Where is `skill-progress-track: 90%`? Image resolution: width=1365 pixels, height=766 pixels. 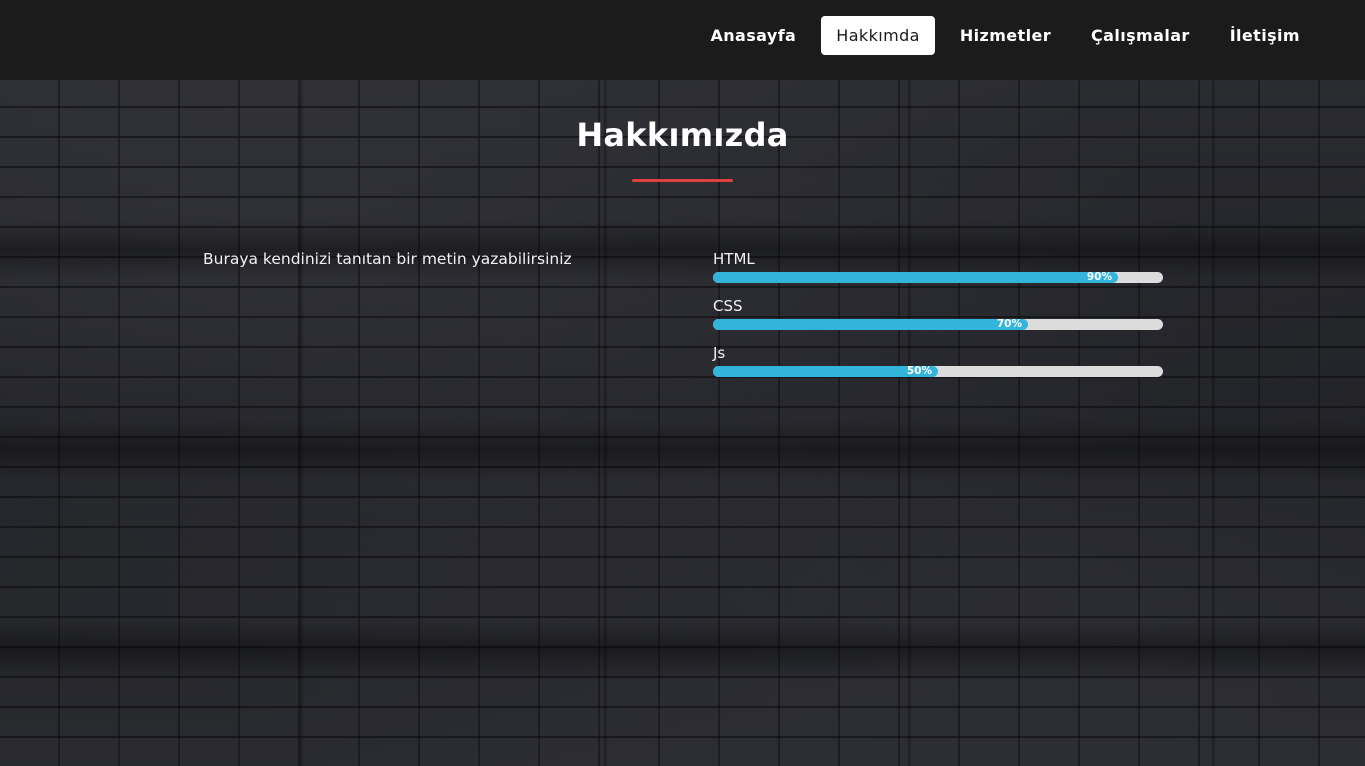
skill-progress-track: 90% is located at coordinates (938, 277).